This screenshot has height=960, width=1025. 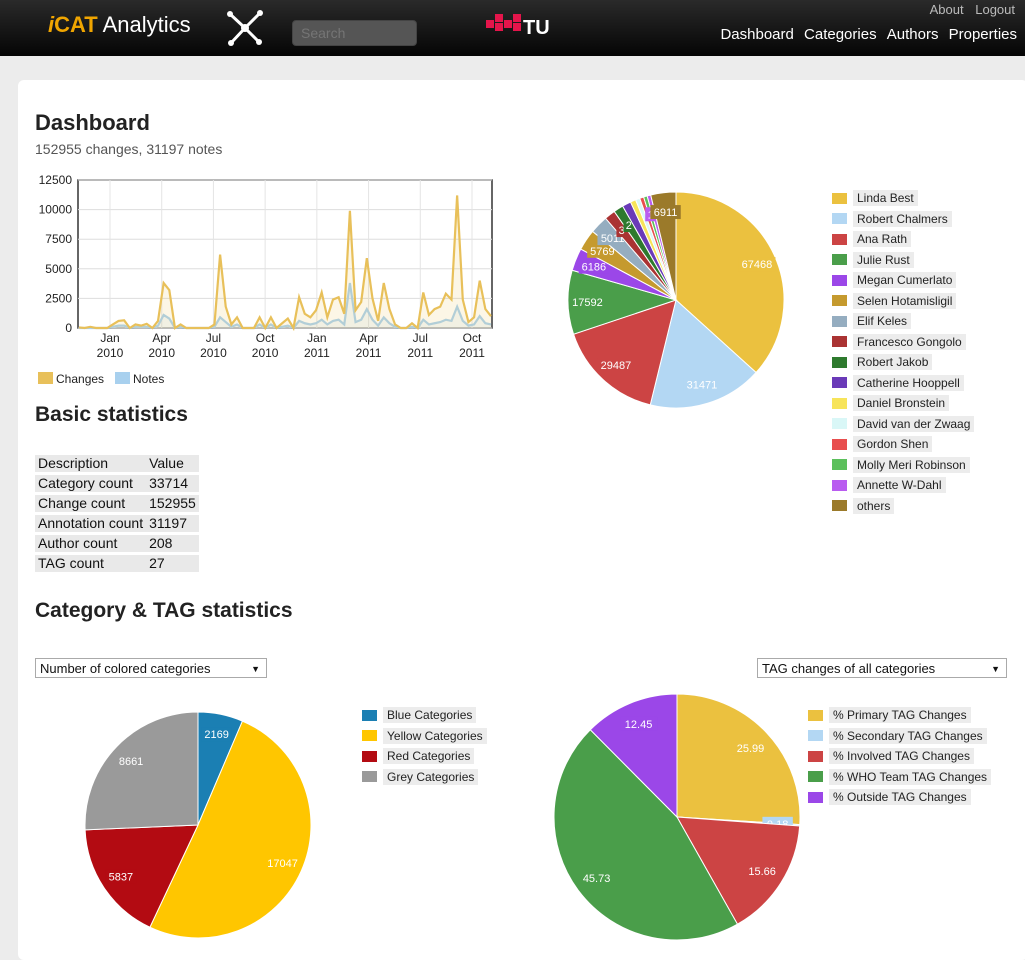 I want to click on x-tick-label: Oct, so click(x=265, y=338).